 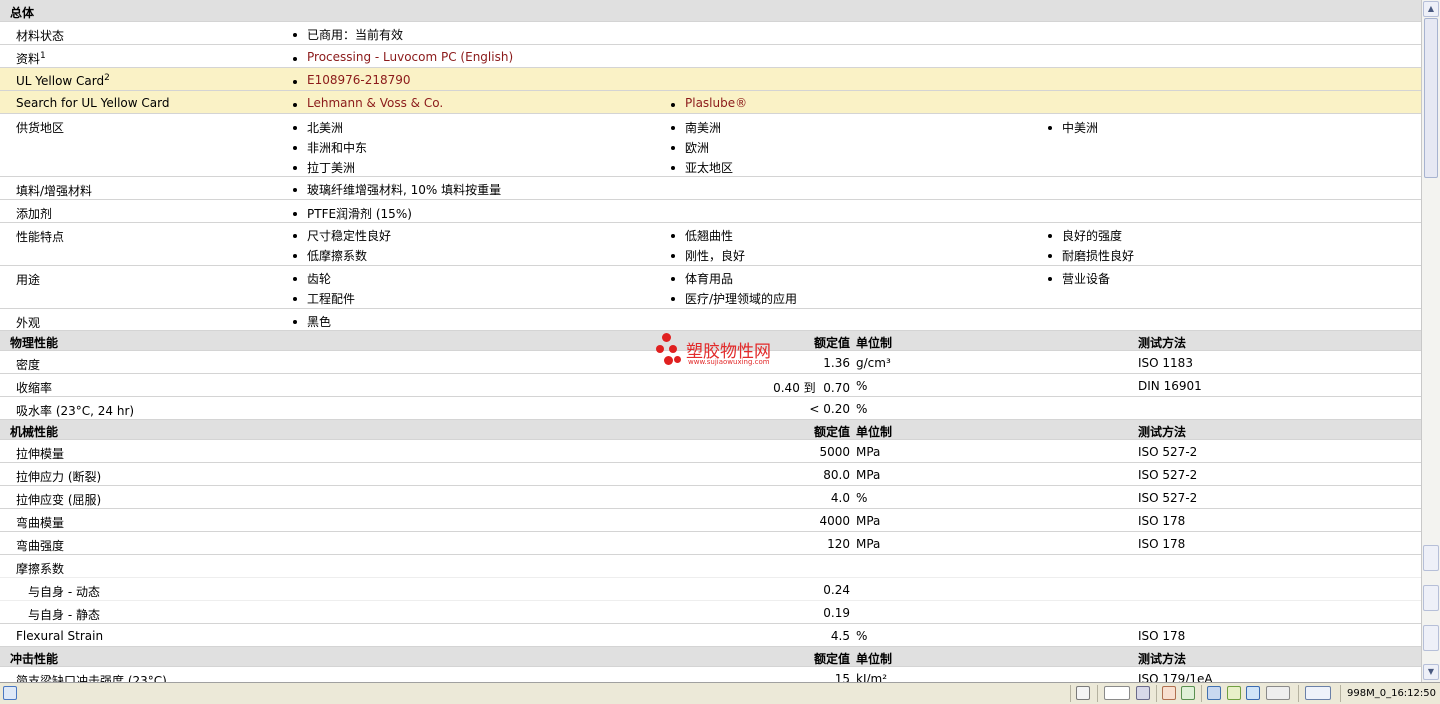 What do you see at coordinates (708, 256) in the screenshot?
I see `list-item: 刚性，良好` at bounding box center [708, 256].